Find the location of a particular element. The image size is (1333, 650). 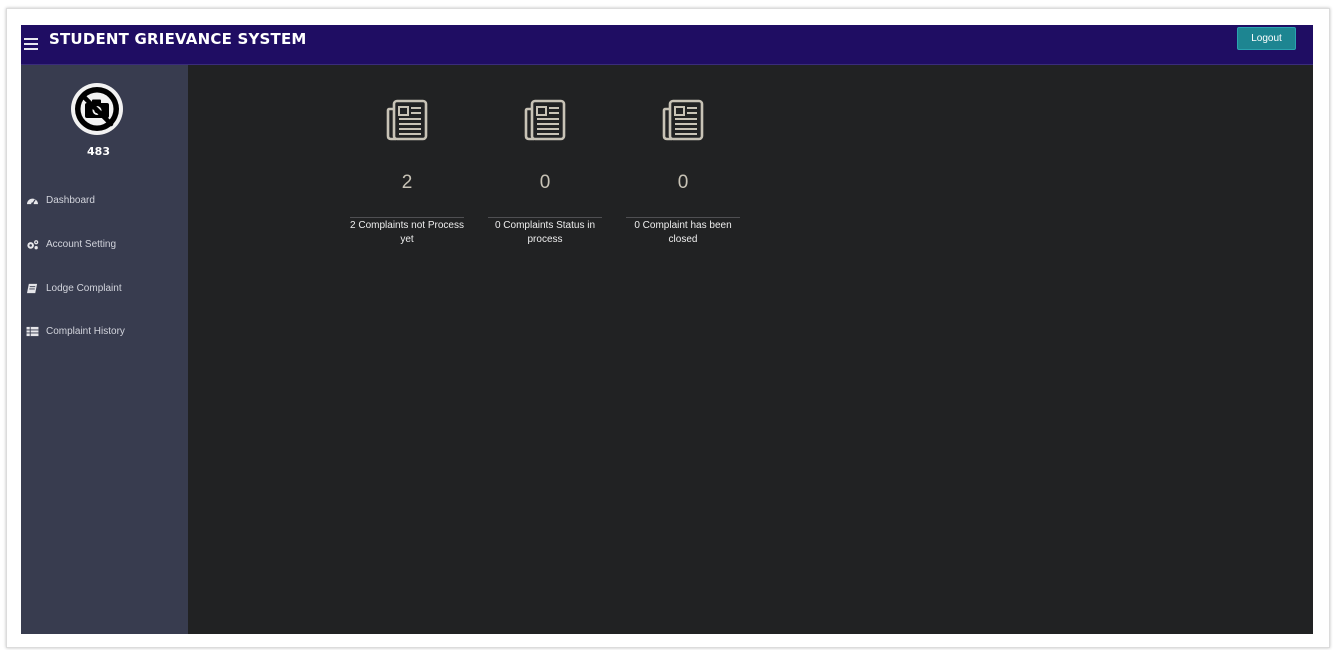

top-navbar: STUDENT GRIEVANCE SYSTEM Logout is located at coordinates (667, 45).